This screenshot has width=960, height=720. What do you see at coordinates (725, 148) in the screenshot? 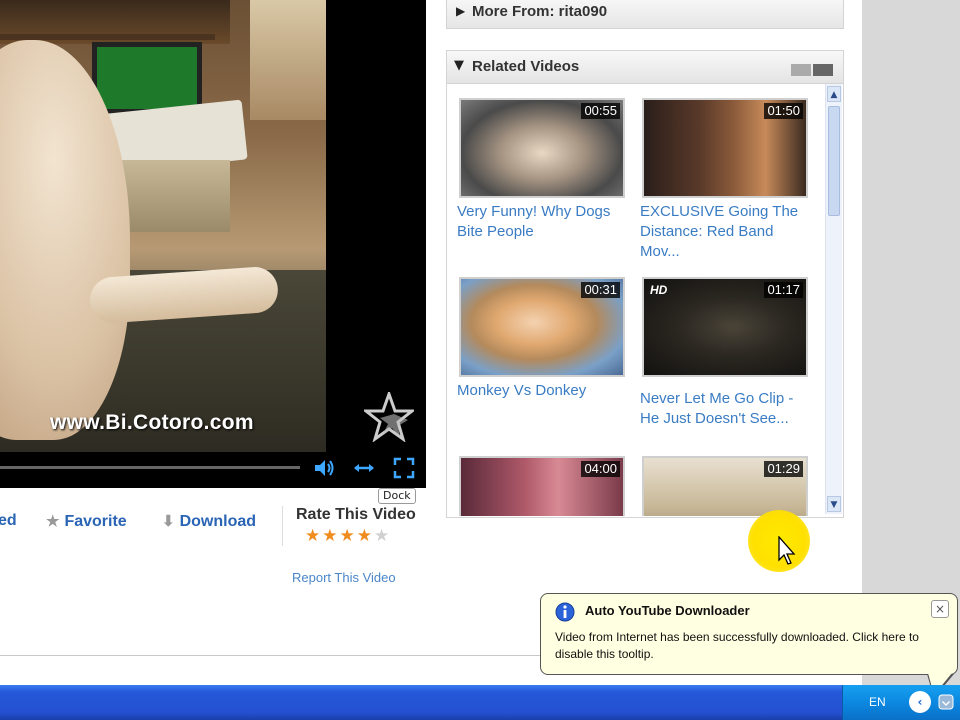
I see `video-thumbnail: 01:50` at bounding box center [725, 148].